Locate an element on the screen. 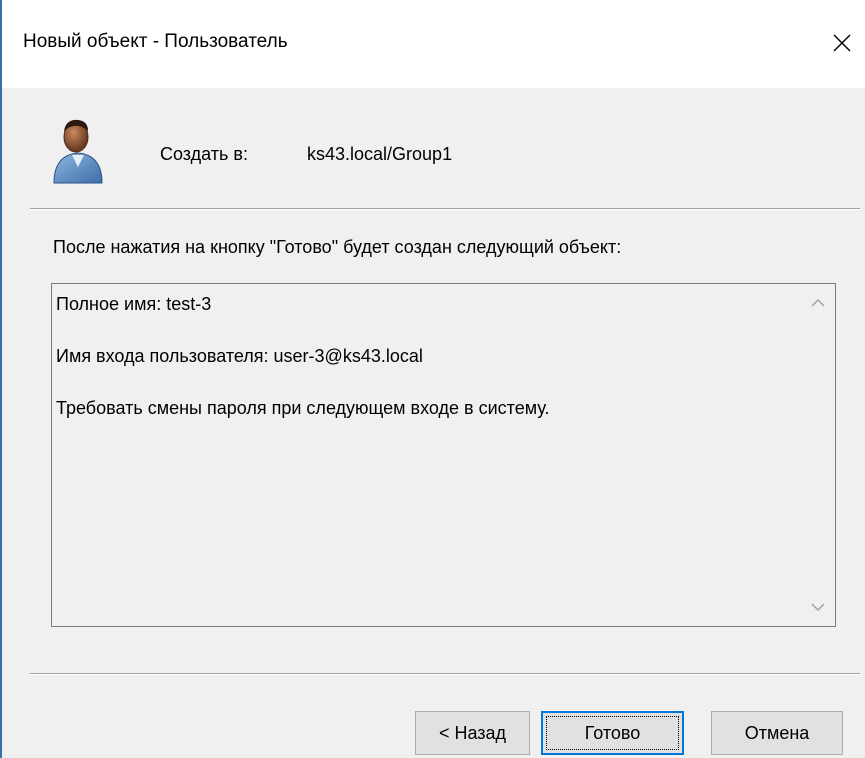  title-bar: Новый объект - Пользователь is located at coordinates (432, 44).